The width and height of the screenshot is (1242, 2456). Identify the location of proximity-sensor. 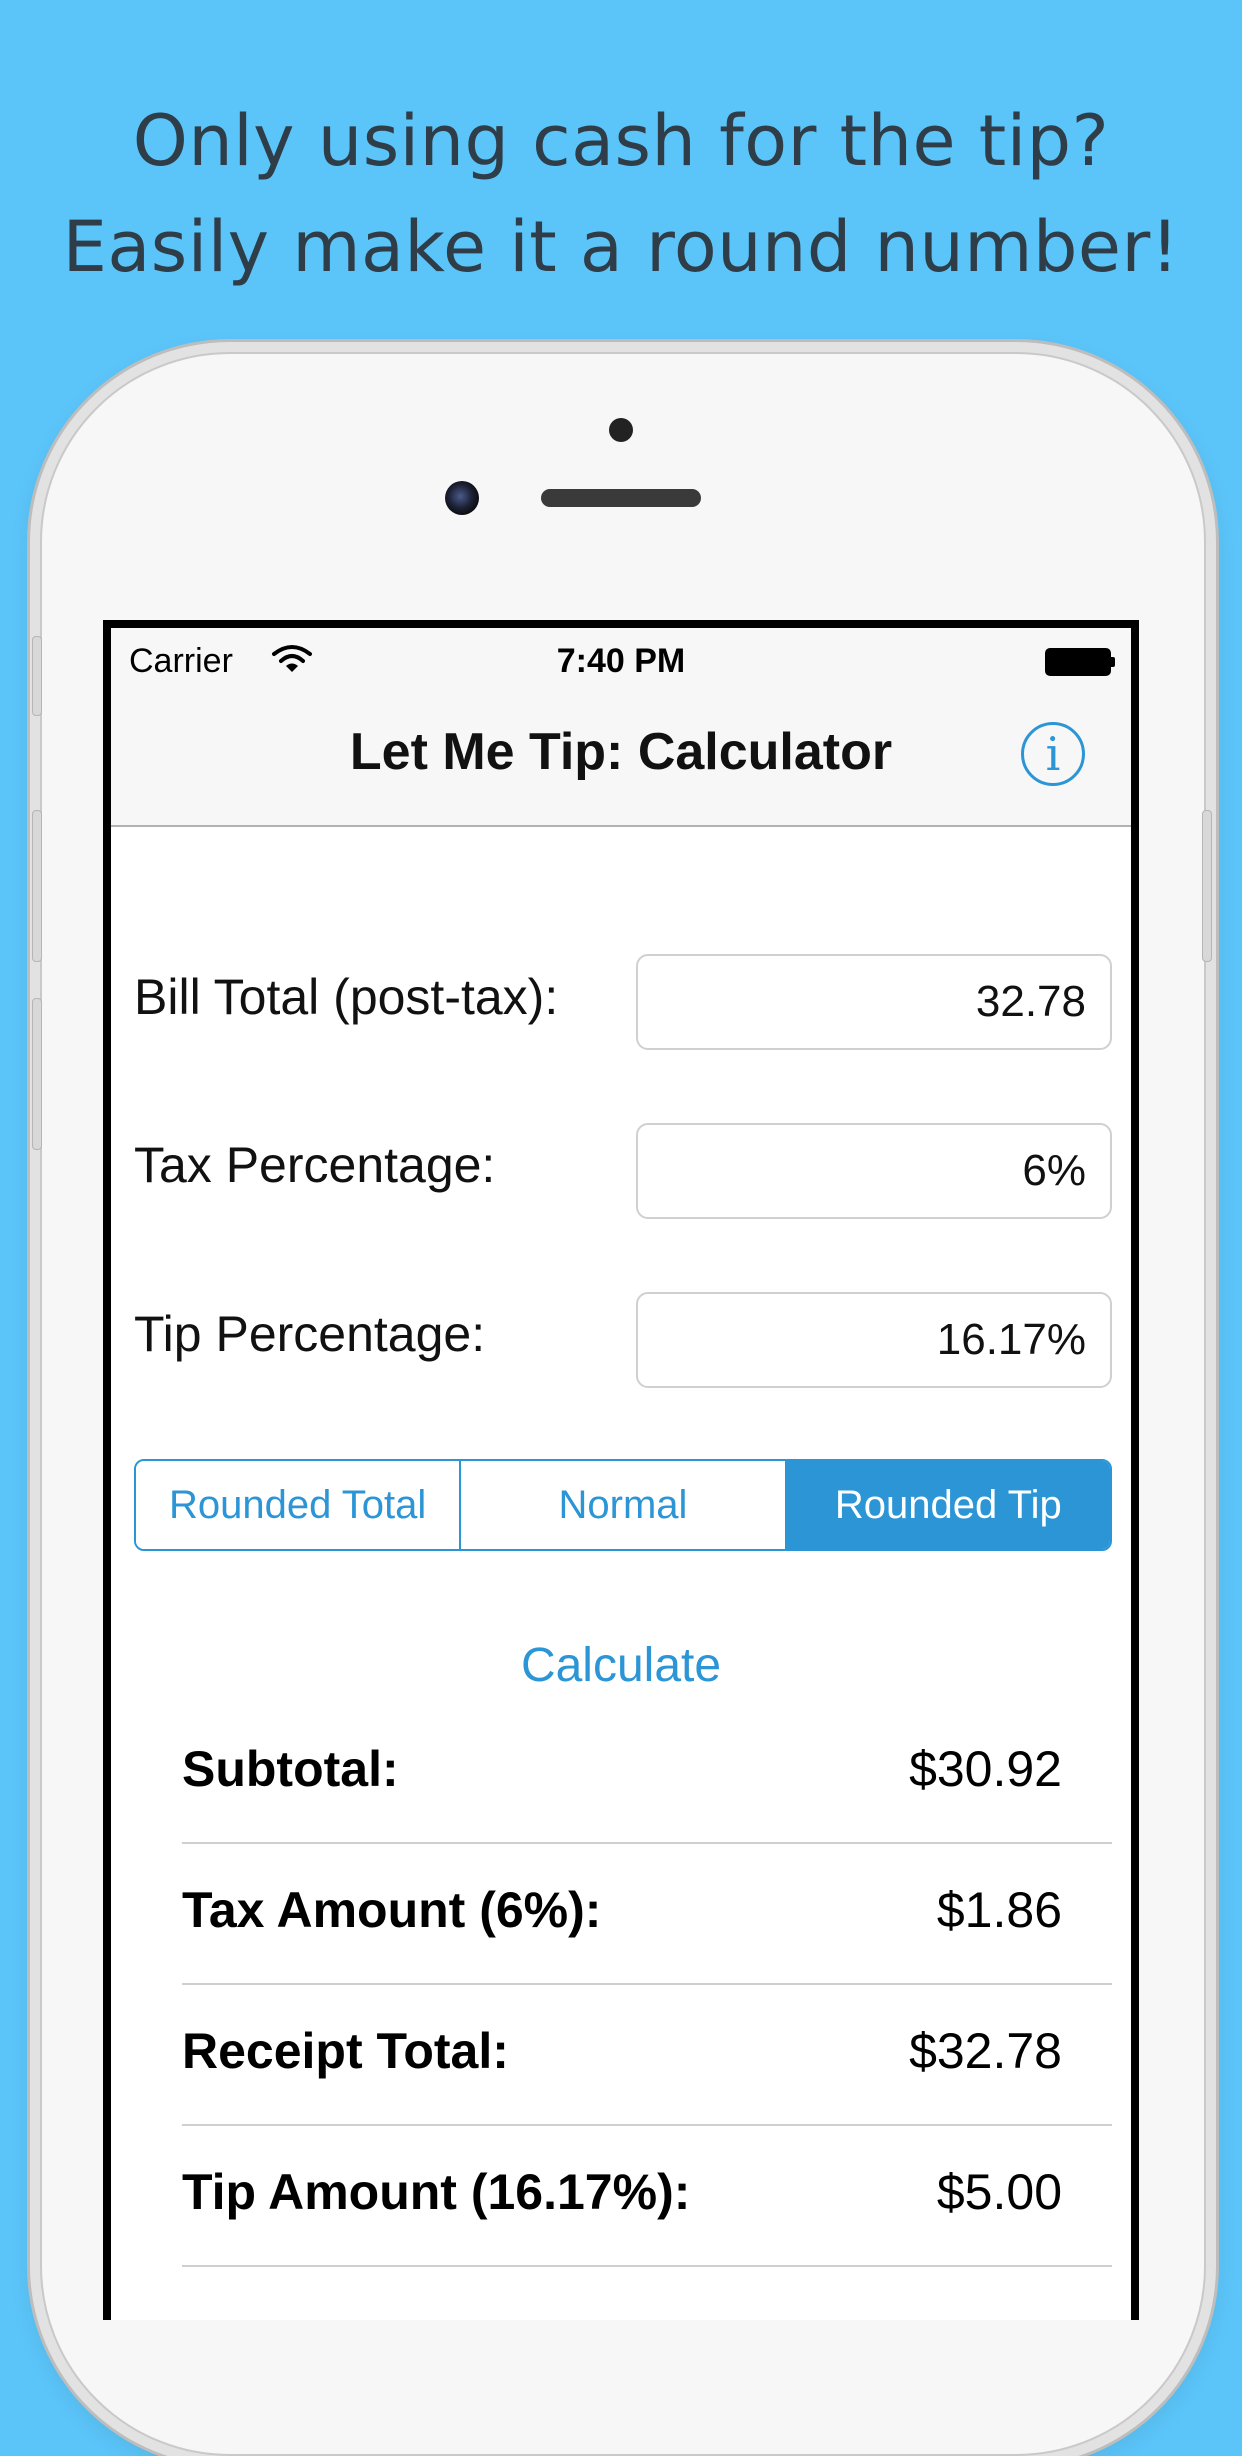
(621, 430).